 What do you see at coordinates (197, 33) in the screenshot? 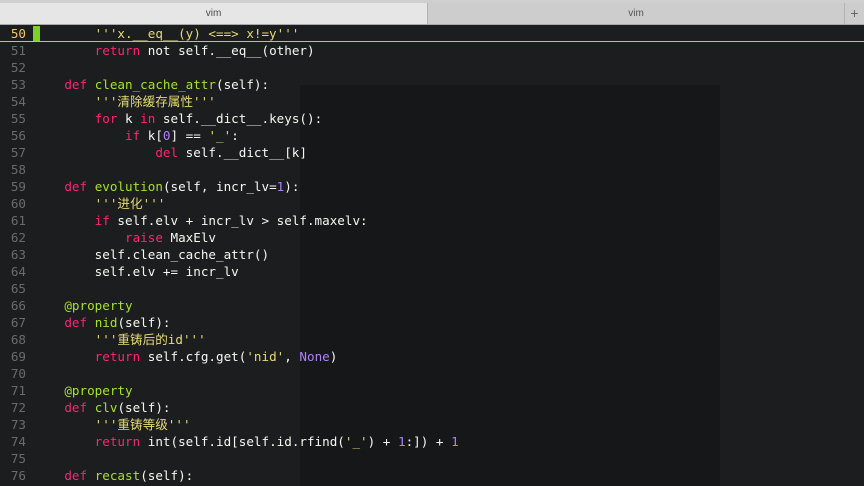
I see `code-token: '''x.__eq__(y) <==> x!=y'''` at bounding box center [197, 33].